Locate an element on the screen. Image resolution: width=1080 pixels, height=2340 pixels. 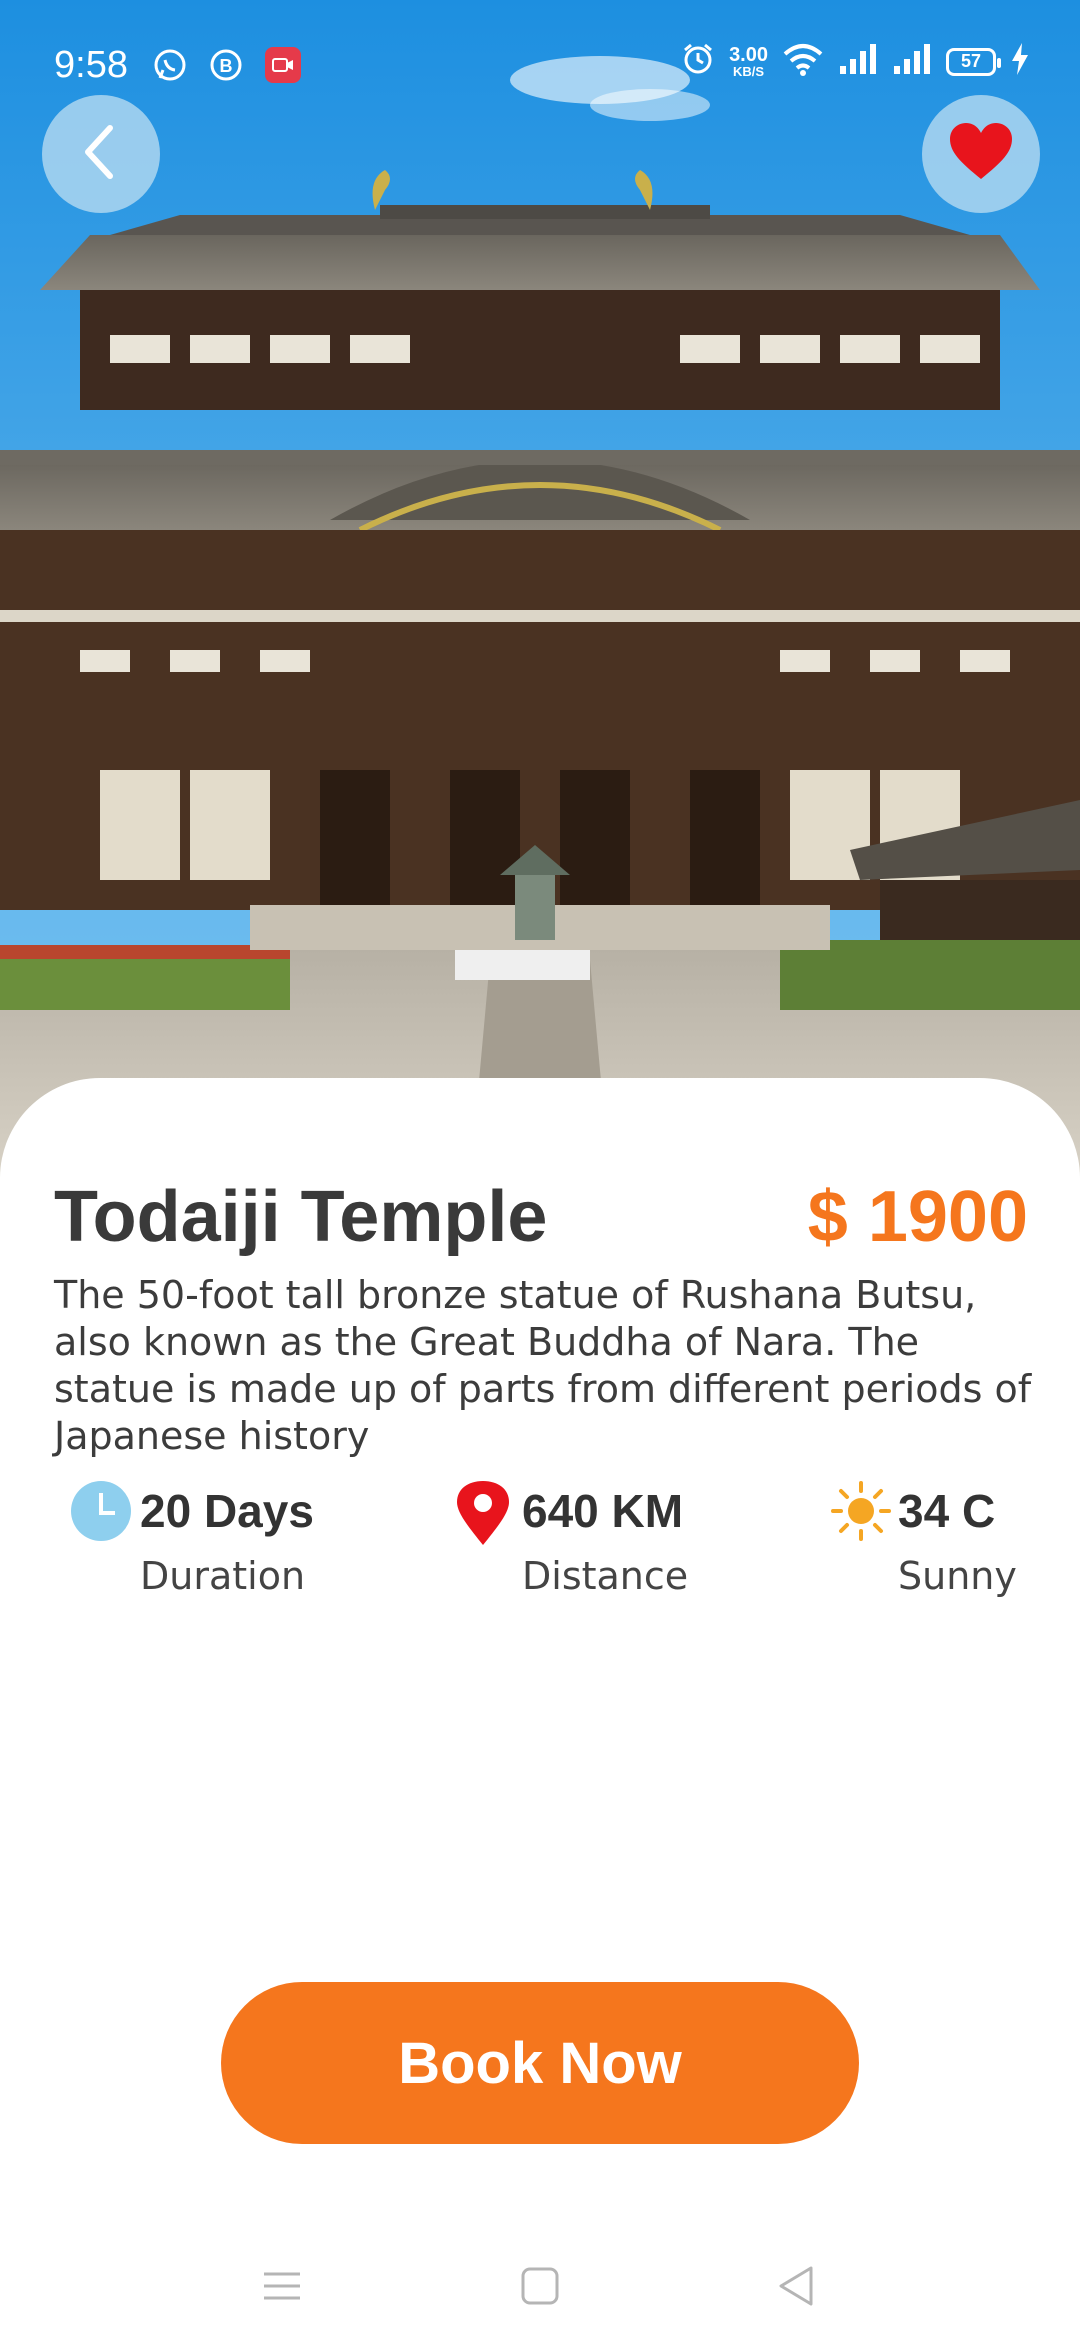
system-nav-bar is located at coordinates (540, 2285).